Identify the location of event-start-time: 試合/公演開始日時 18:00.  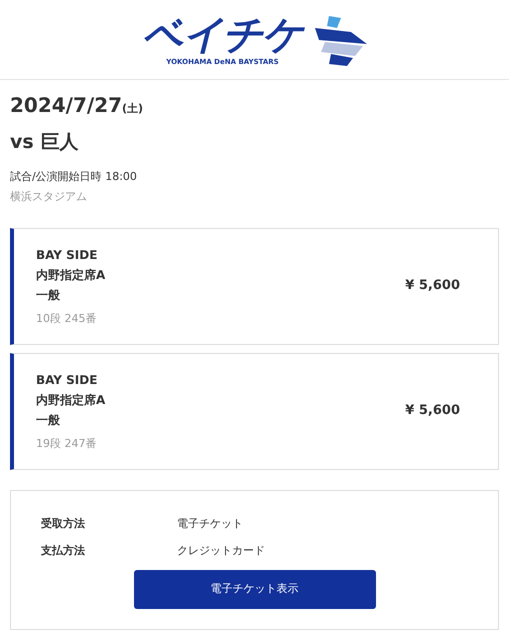
(74, 176).